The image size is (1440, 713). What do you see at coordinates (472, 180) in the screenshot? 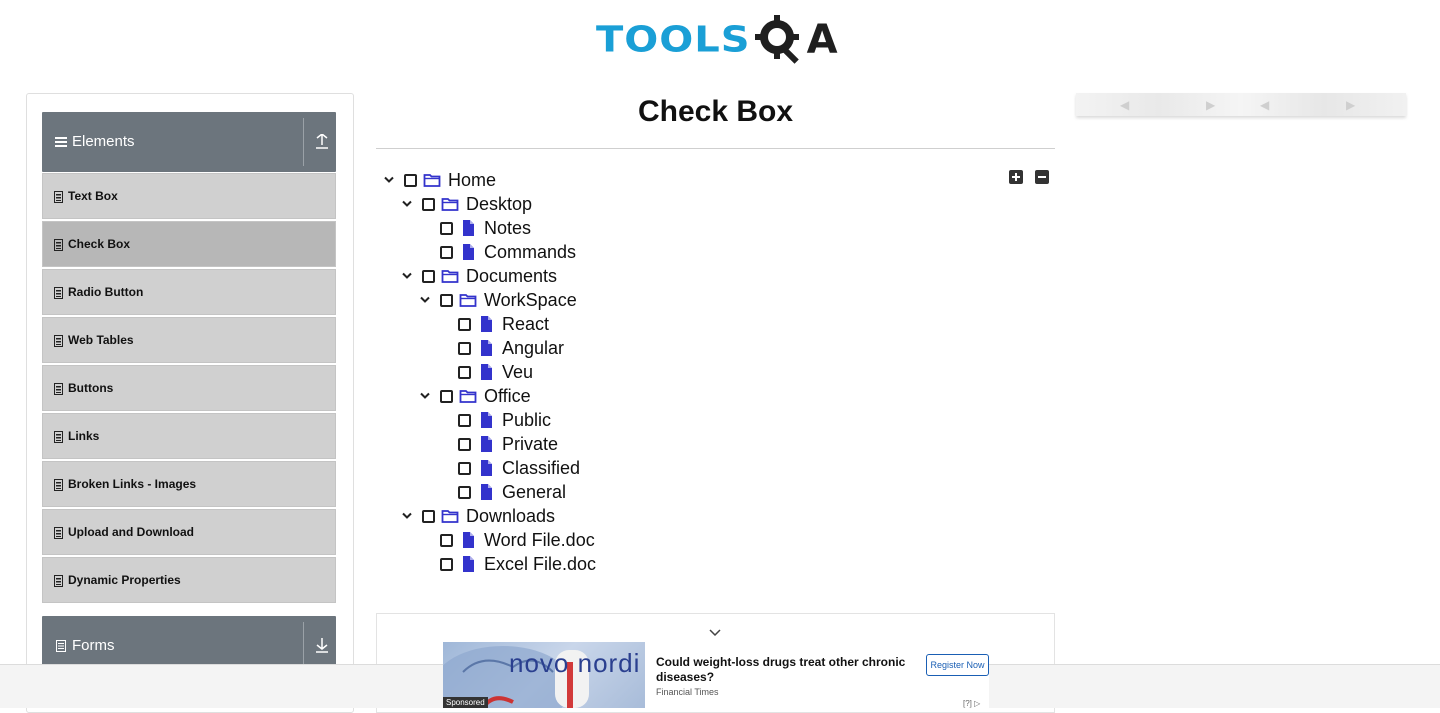
I see `tree-node-label: Home` at bounding box center [472, 180].